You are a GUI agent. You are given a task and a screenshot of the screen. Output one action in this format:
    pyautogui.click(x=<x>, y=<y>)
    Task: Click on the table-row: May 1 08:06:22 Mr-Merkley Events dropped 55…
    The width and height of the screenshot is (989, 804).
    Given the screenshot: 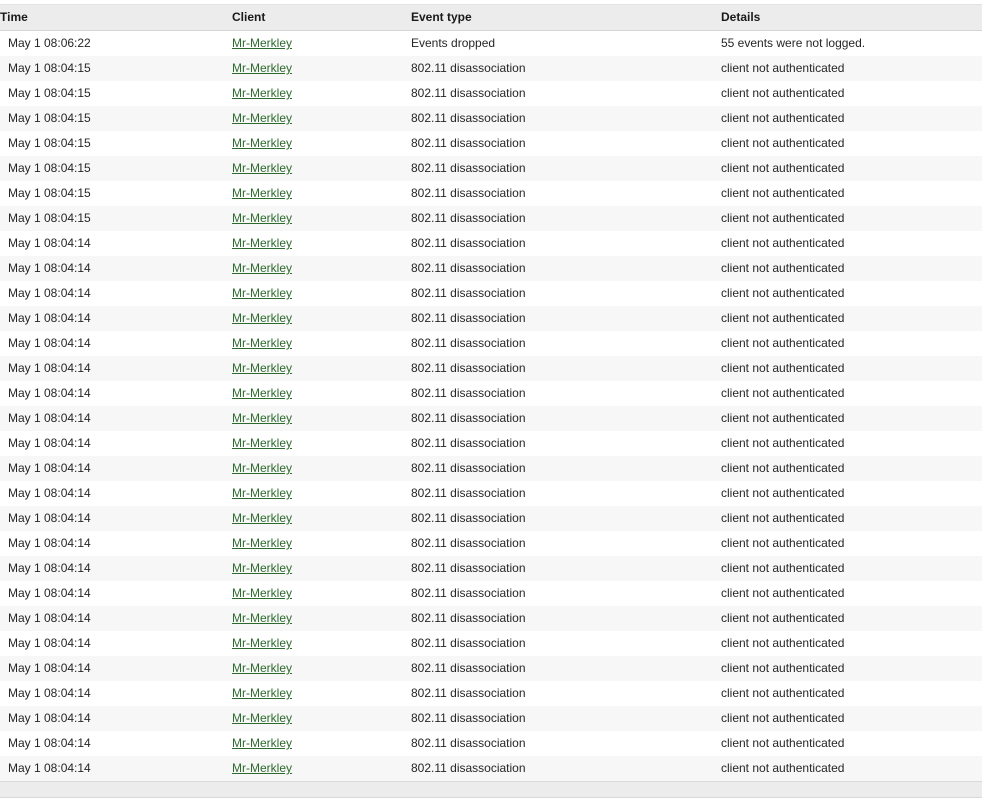 What is the action you would take?
    pyautogui.click(x=491, y=43)
    